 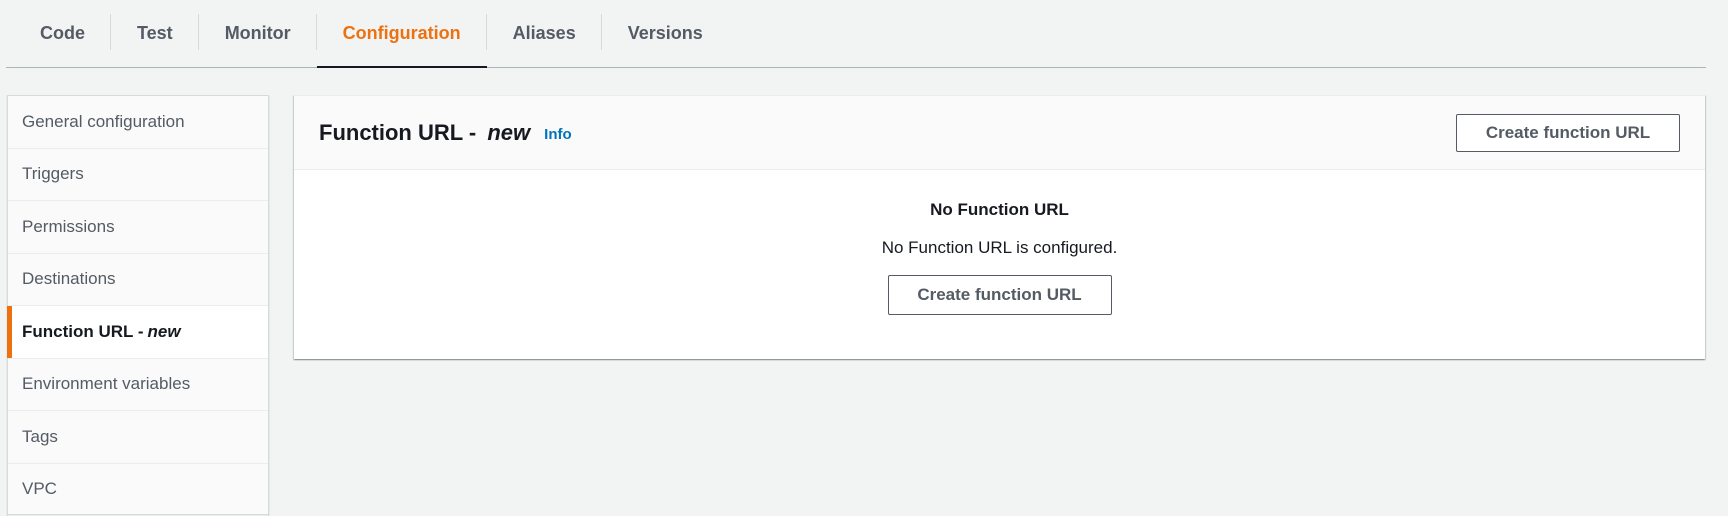 What do you see at coordinates (999, 210) in the screenshot?
I see `empty-state-title: No Function URL` at bounding box center [999, 210].